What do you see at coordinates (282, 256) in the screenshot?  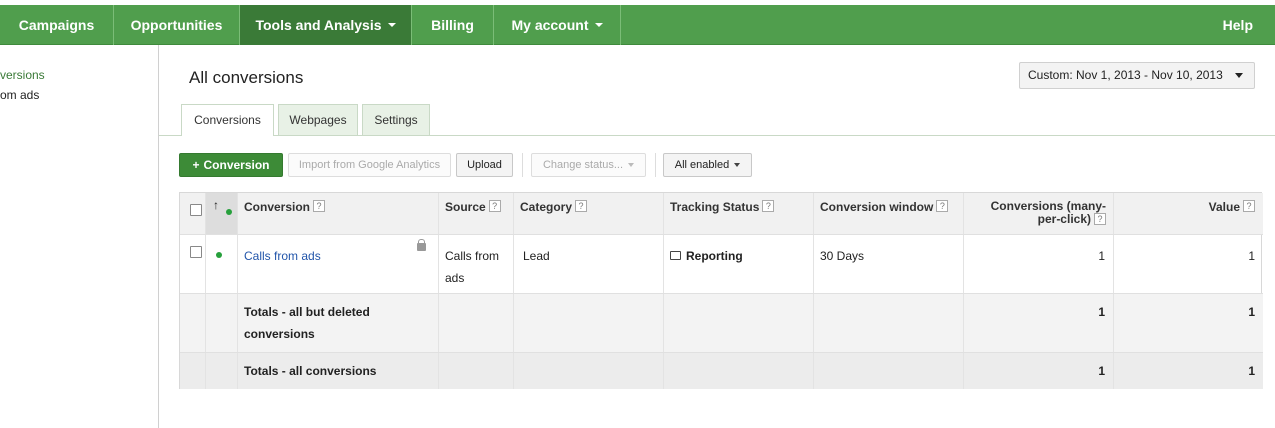 I see `conversion-link: Calls from ads` at bounding box center [282, 256].